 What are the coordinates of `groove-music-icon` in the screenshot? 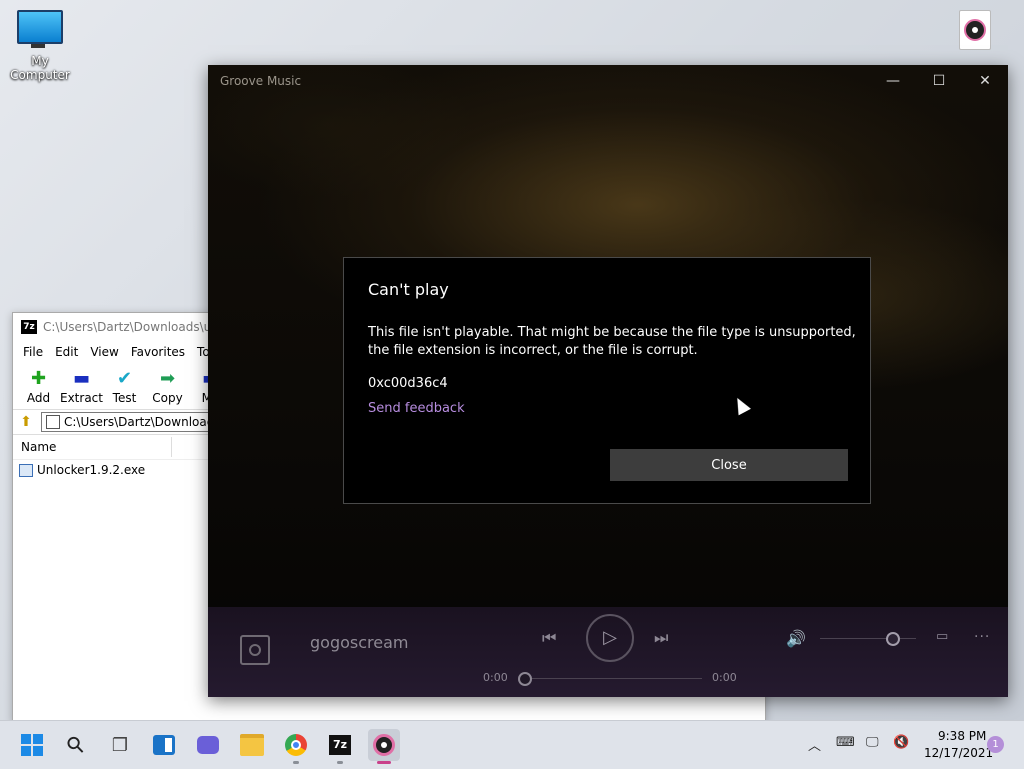 It's located at (384, 745).